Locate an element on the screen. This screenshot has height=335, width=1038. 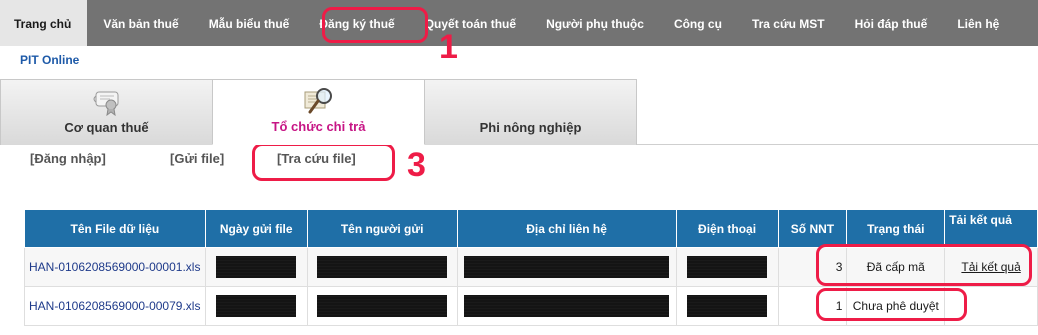
tab-paying-organization: Tổ chức chi trả is located at coordinates (318, 112).